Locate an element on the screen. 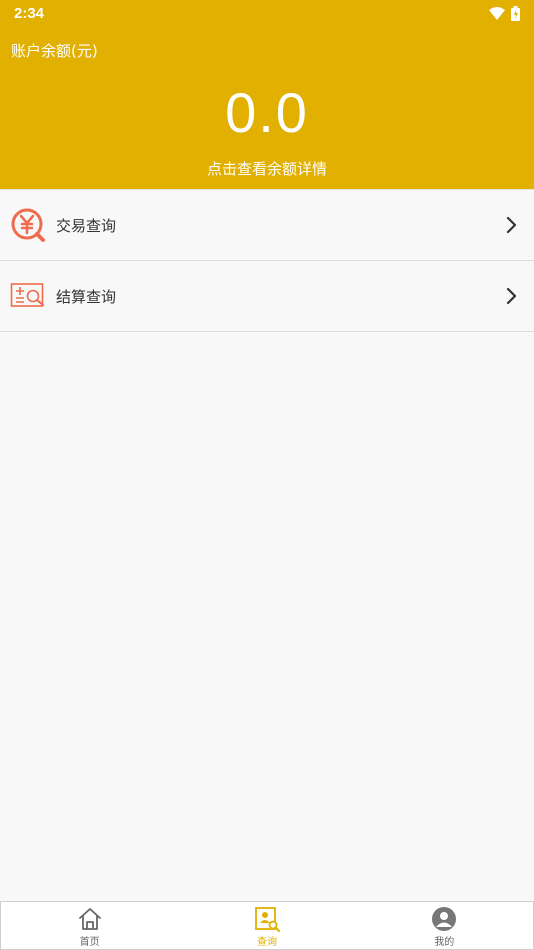  profile-icon is located at coordinates (444, 919).